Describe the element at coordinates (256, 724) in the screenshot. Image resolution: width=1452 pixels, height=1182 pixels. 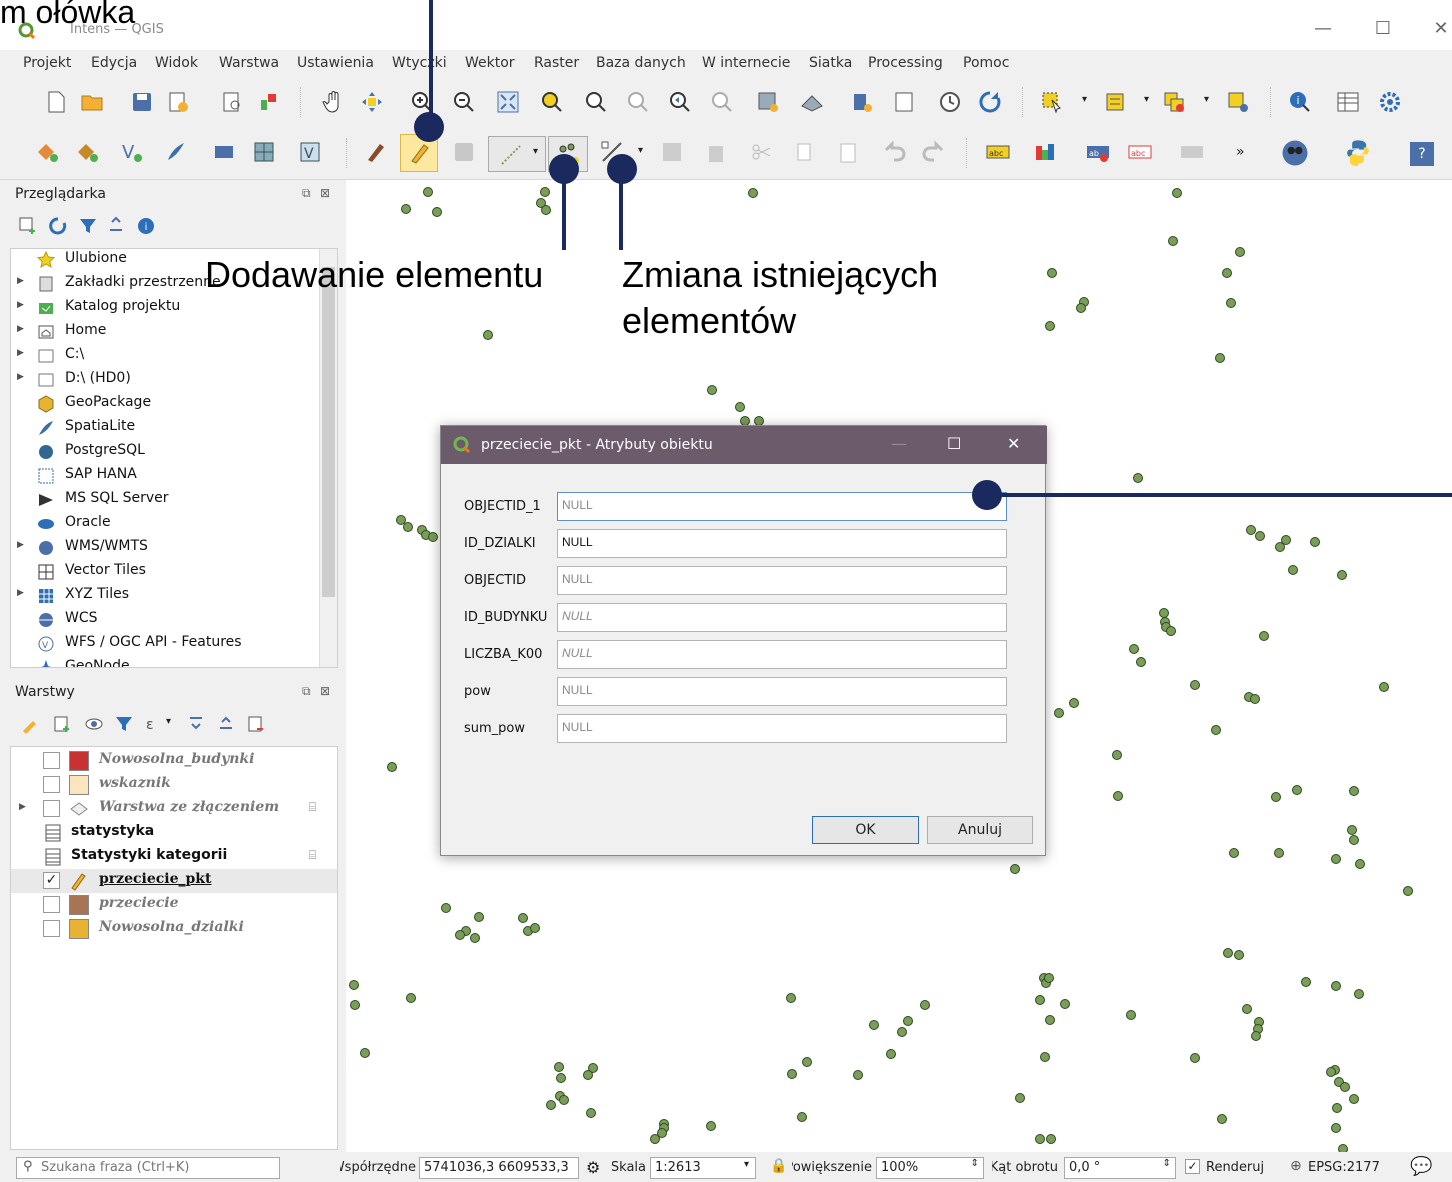
I see `remove-layer-icon` at that location.